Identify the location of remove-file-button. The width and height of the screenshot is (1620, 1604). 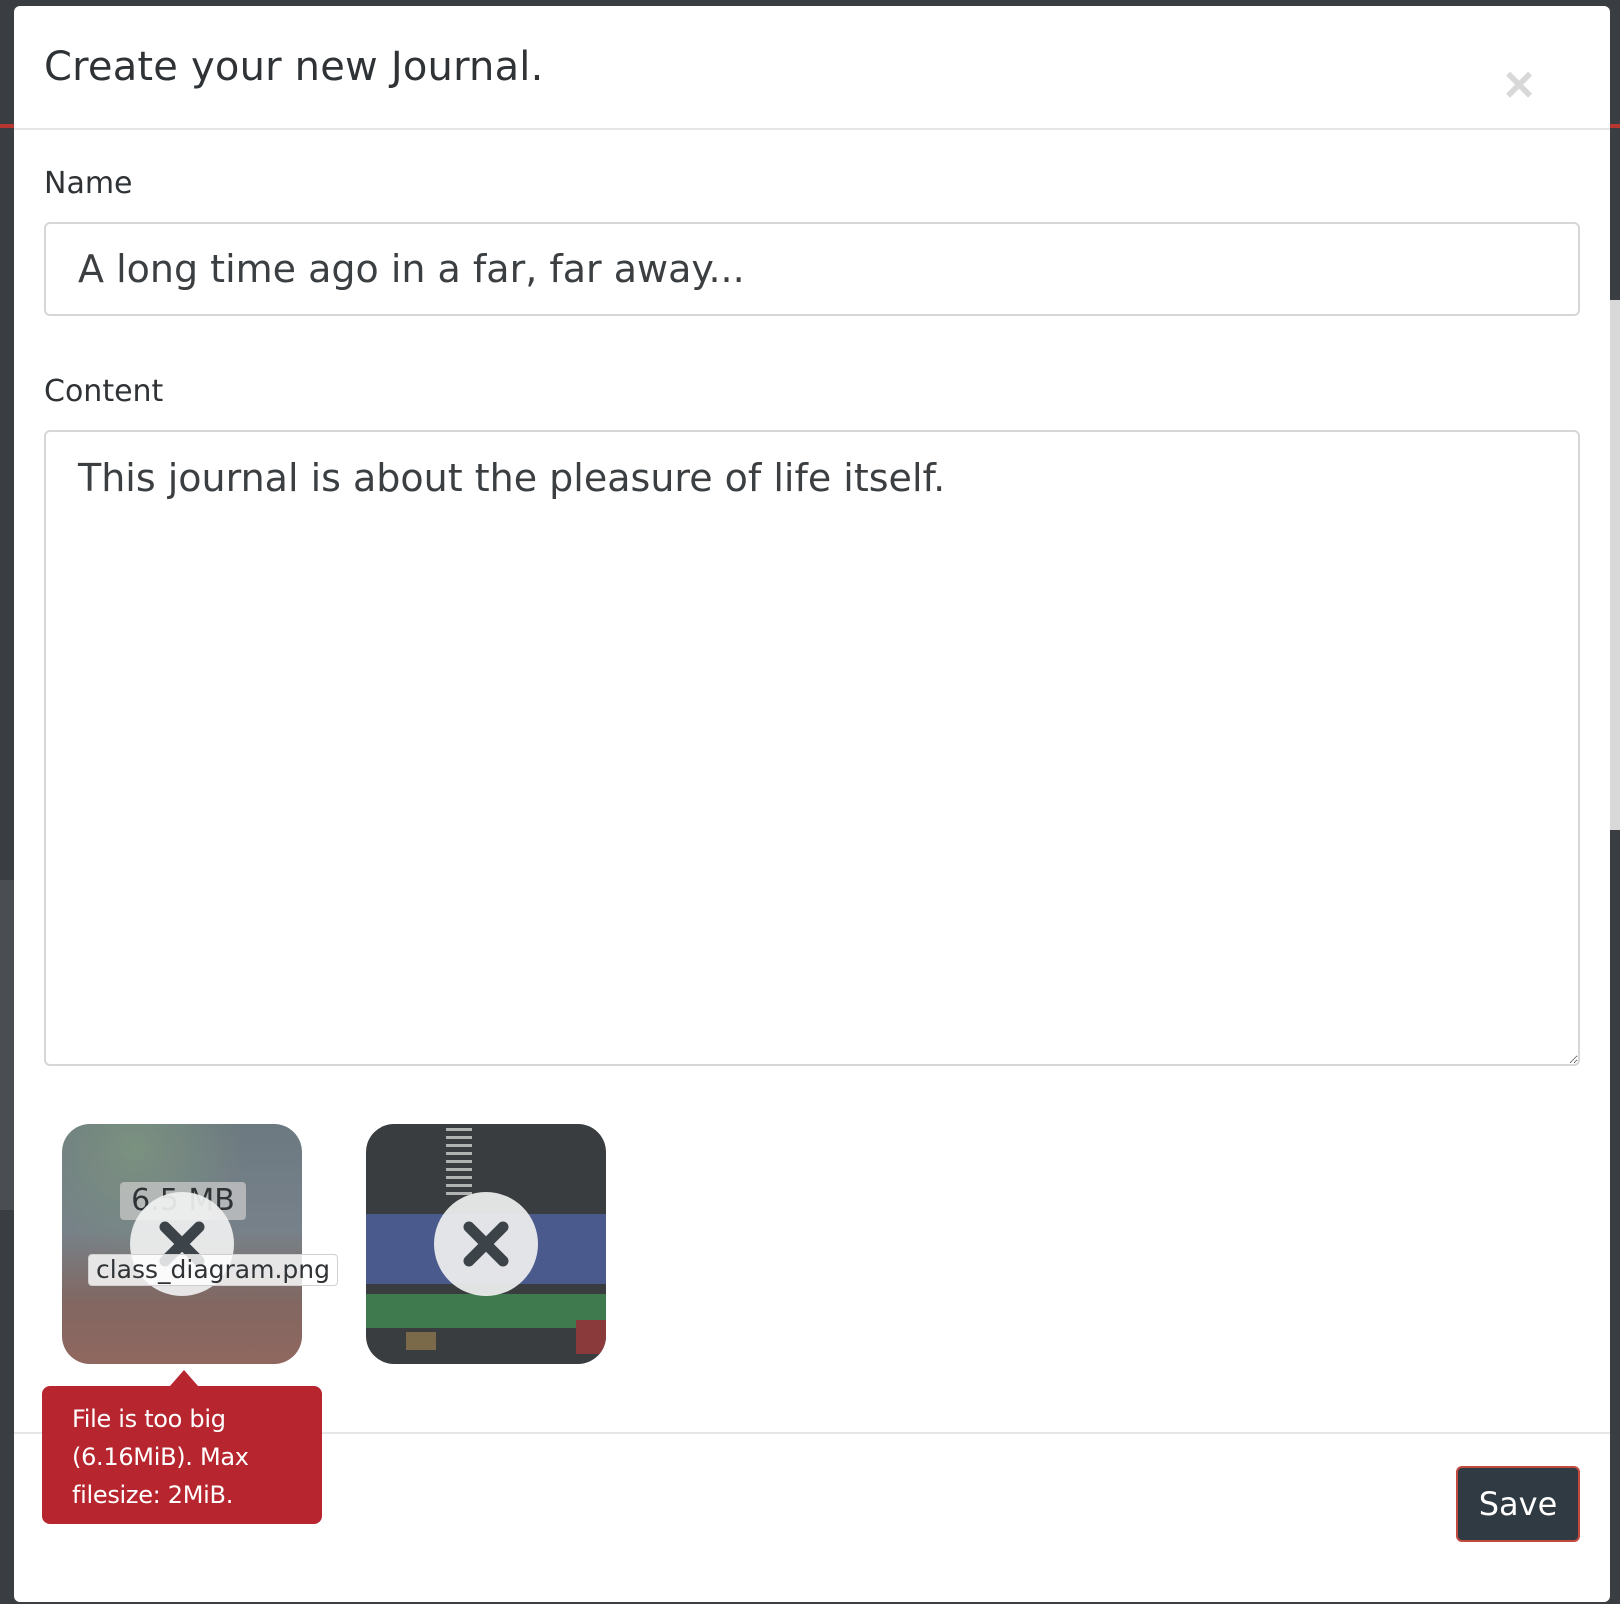
(486, 1244).